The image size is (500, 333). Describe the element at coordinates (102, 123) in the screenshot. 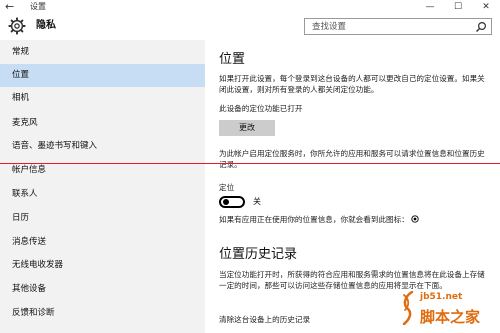

I see `sidebar-item-microphone: 麦克风` at that location.